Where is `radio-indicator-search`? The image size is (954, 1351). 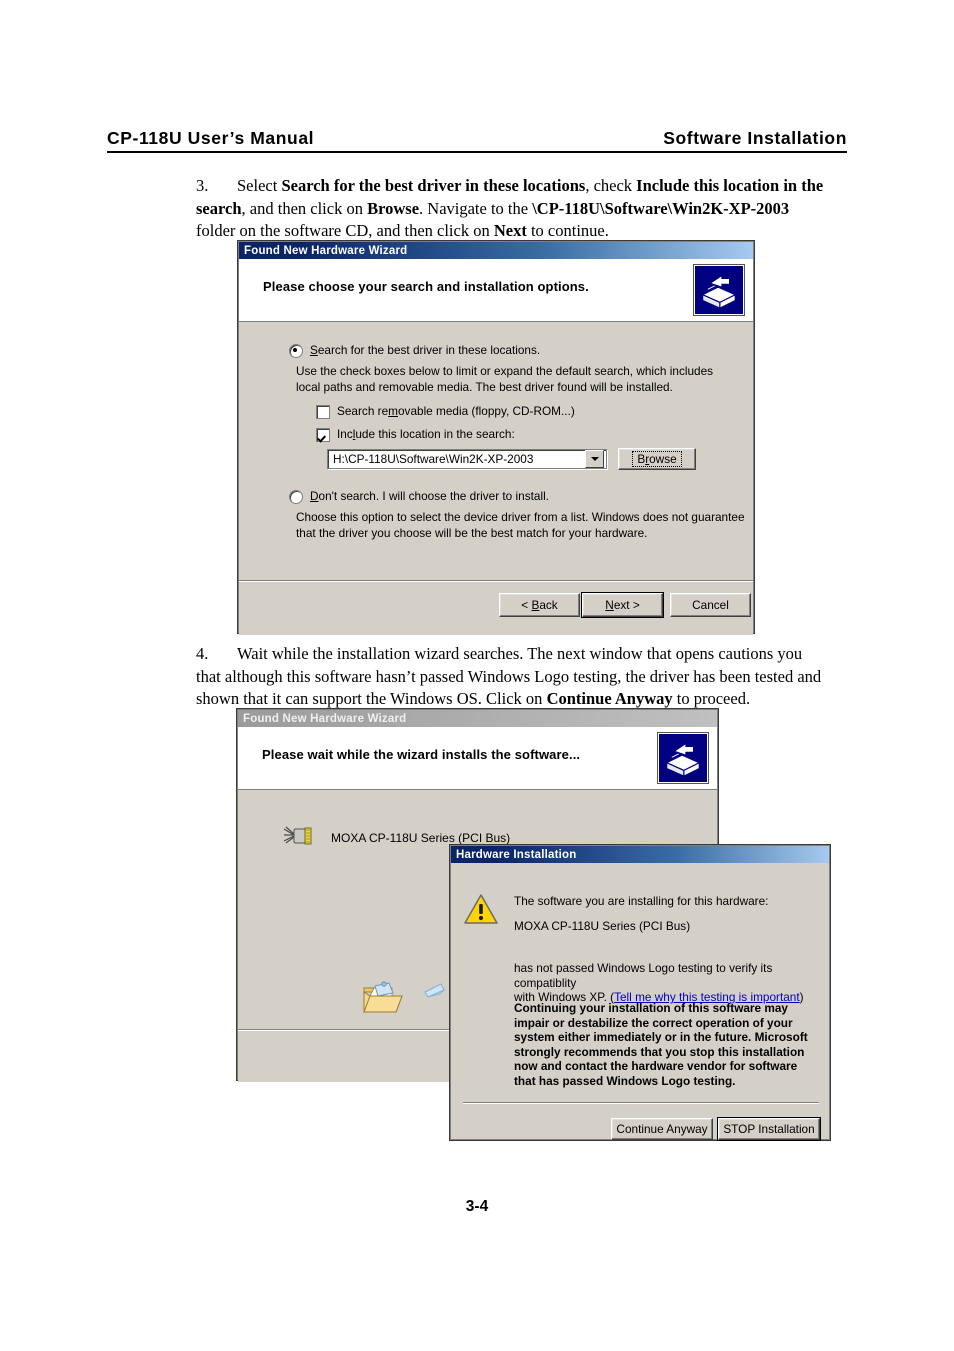 radio-indicator-search is located at coordinates (296, 351).